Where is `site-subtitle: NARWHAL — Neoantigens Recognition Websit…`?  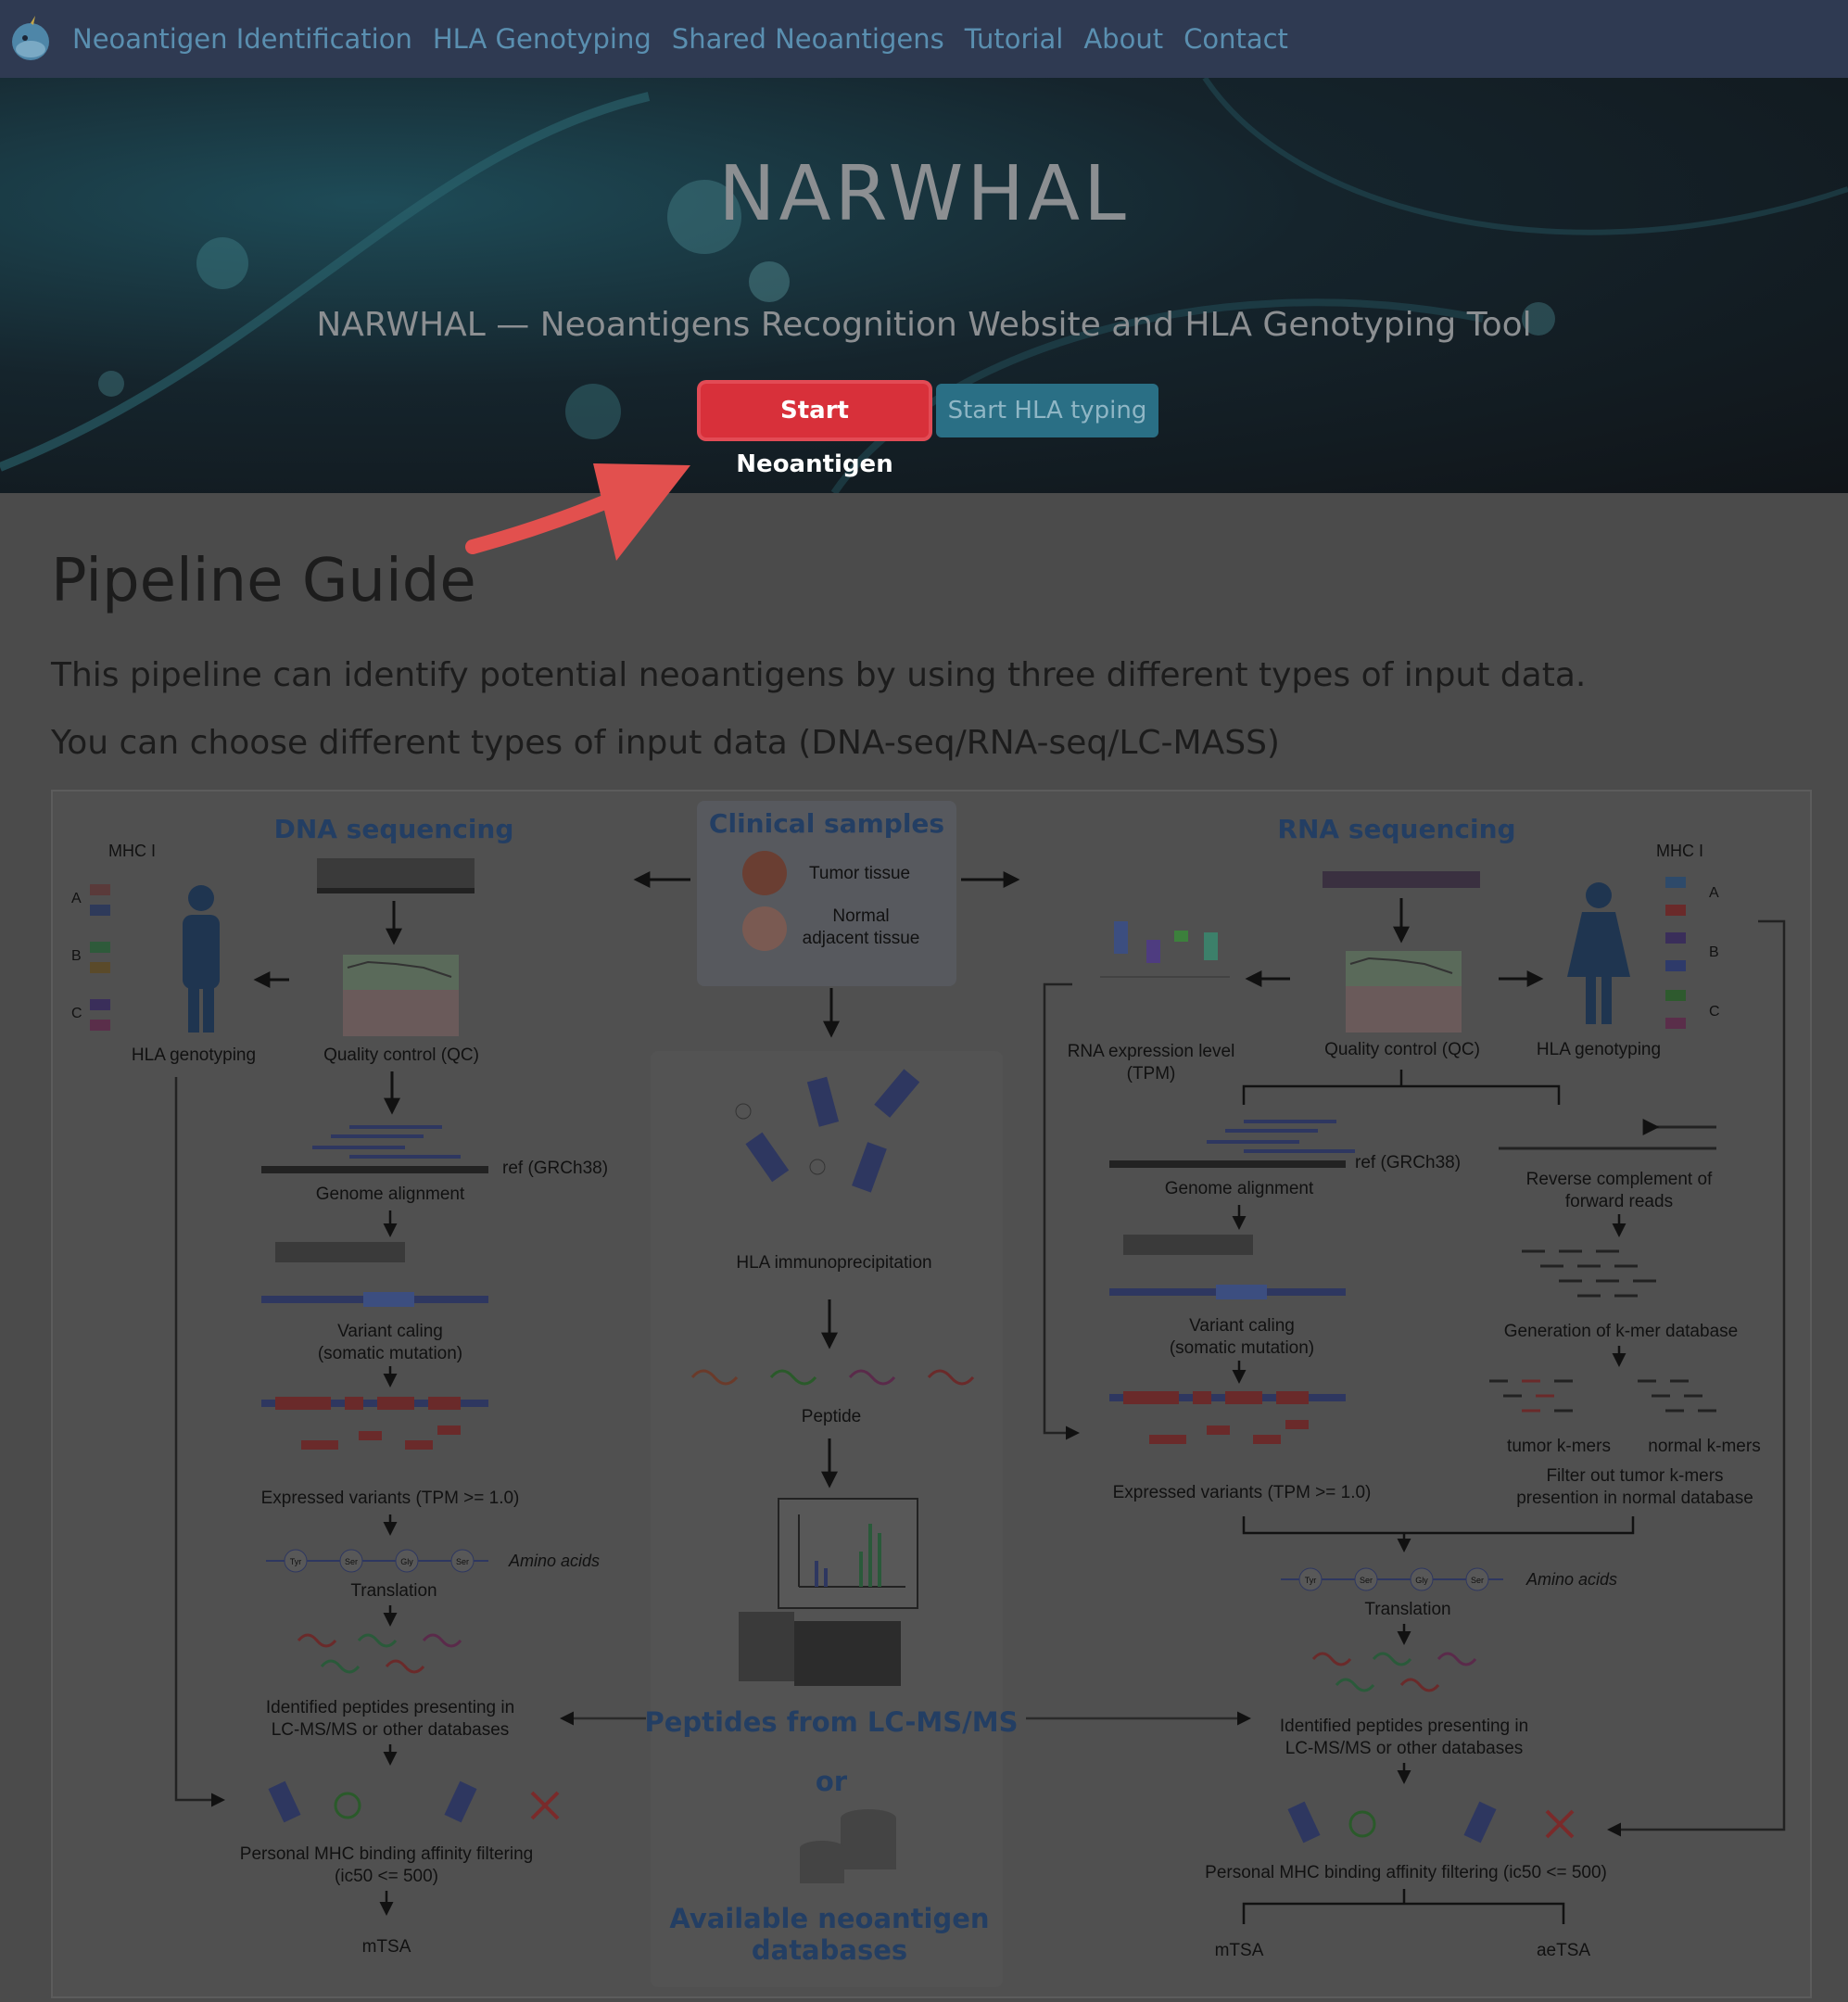 site-subtitle: NARWHAL — Neoantigens Recognition Websit… is located at coordinates (924, 325).